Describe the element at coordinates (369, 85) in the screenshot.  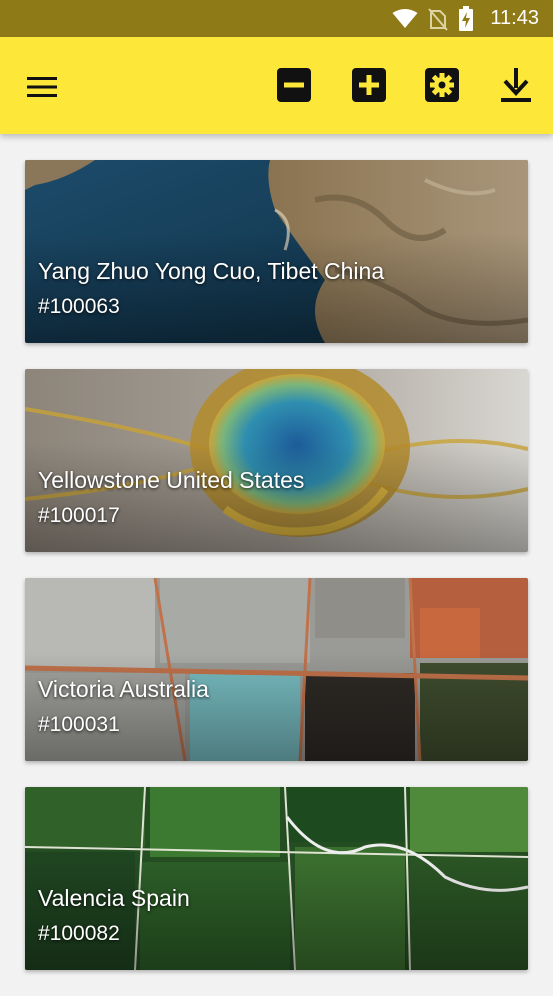
I see `zoom-in-icon` at that location.